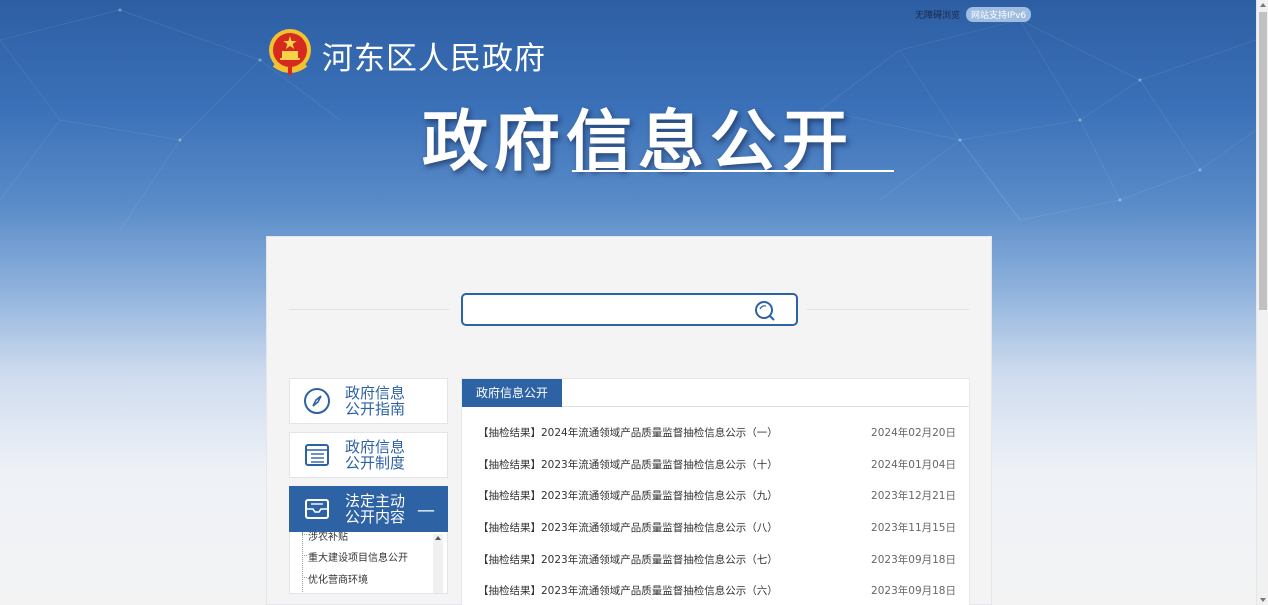 Image resolution: width=1268 pixels, height=605 pixels. I want to click on news-title: 【抽检结果】2024年流通领域产品质量监督抽检信息公示（一）, so click(628, 432).